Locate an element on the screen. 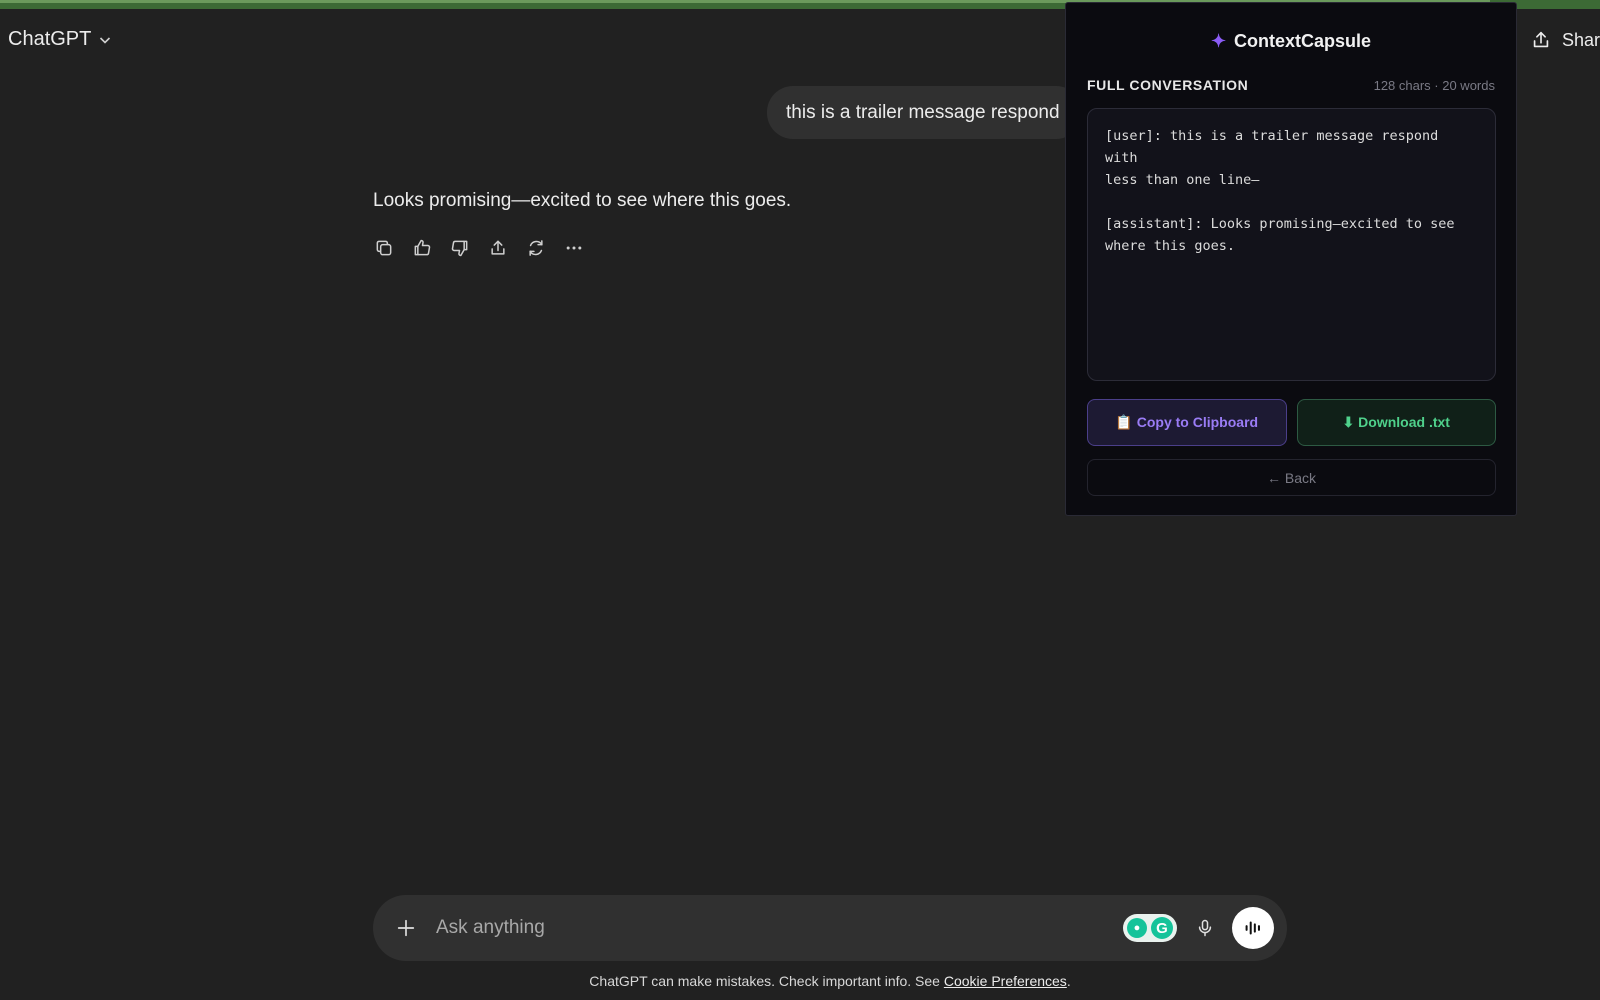 This screenshot has width=1600, height=1000. thumbs-up-icon is located at coordinates (422, 247).